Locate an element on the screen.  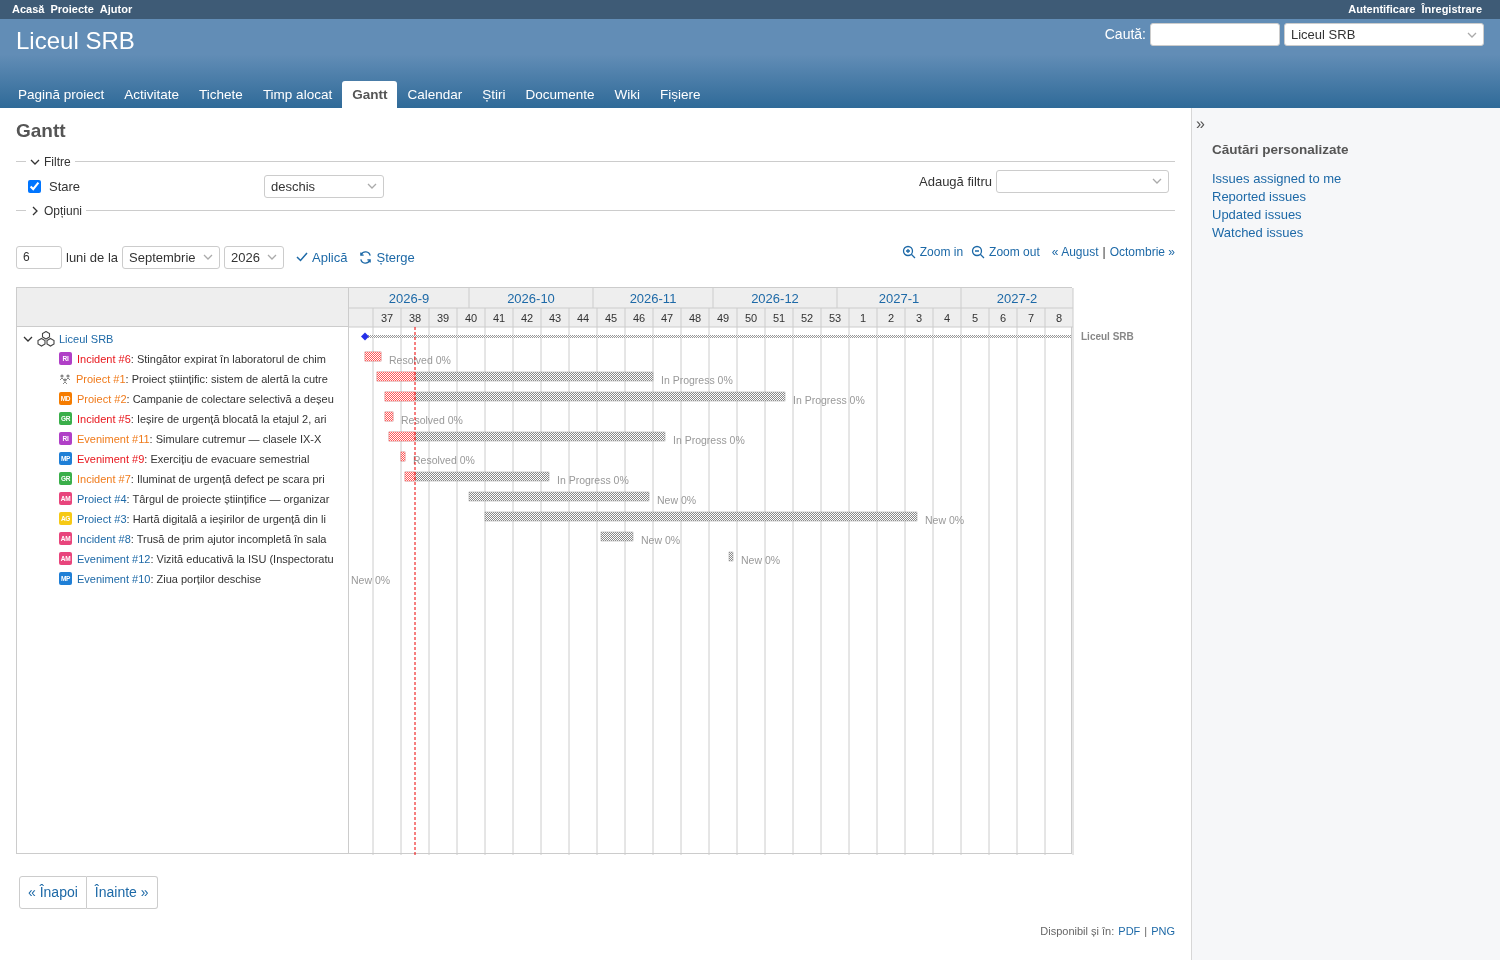
nav-tab: Știri is located at coordinates (494, 94).